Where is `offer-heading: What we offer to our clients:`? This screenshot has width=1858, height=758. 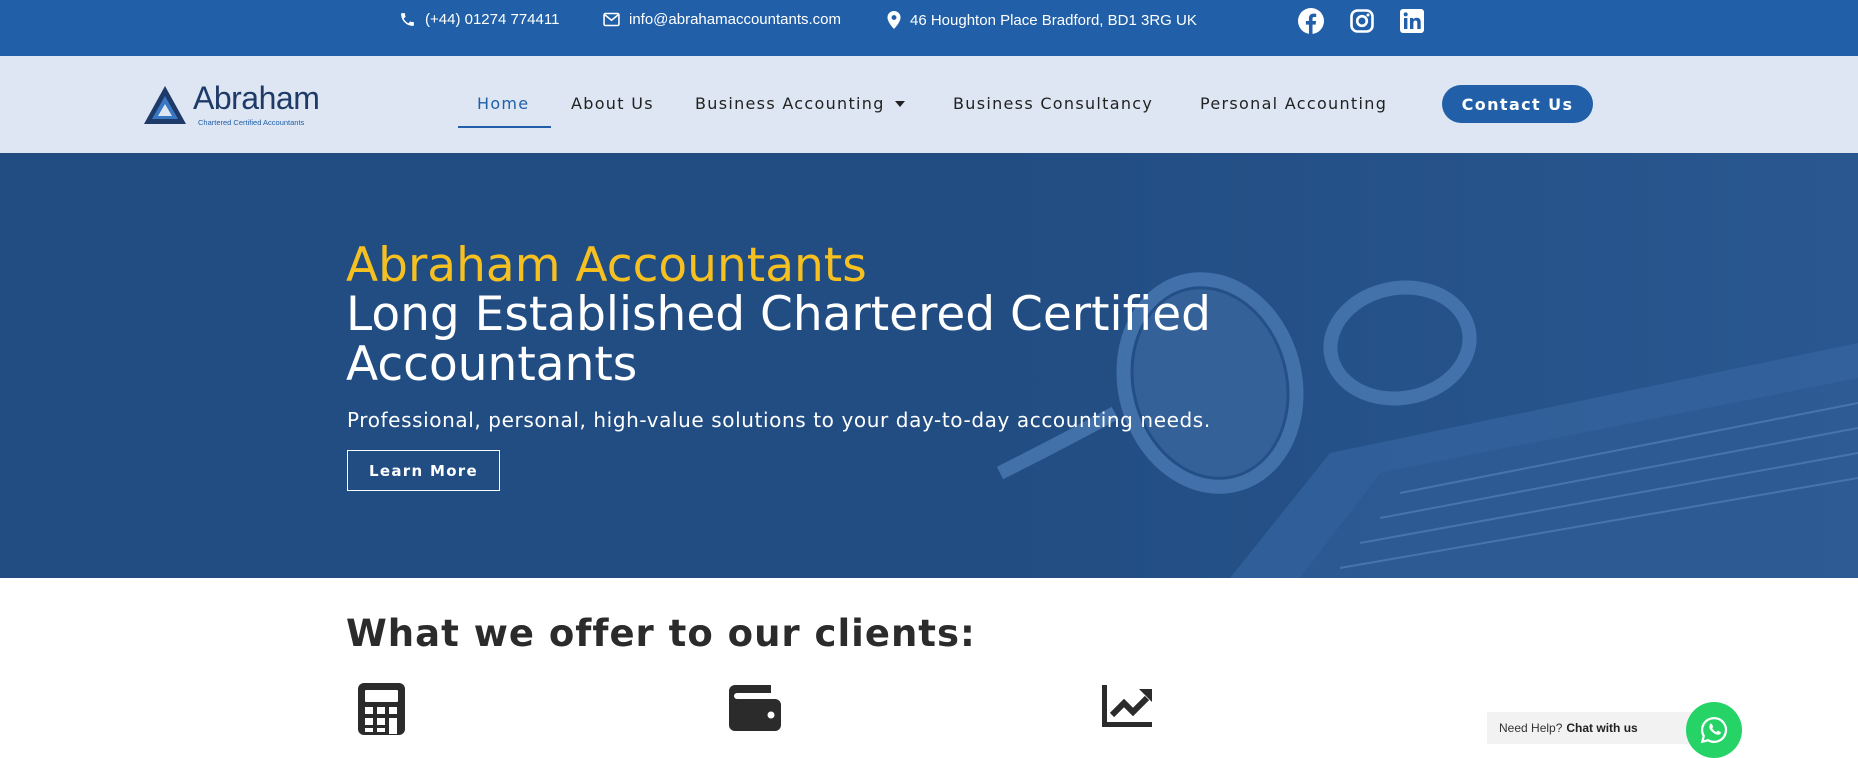 offer-heading: What we offer to our clients: is located at coordinates (661, 633).